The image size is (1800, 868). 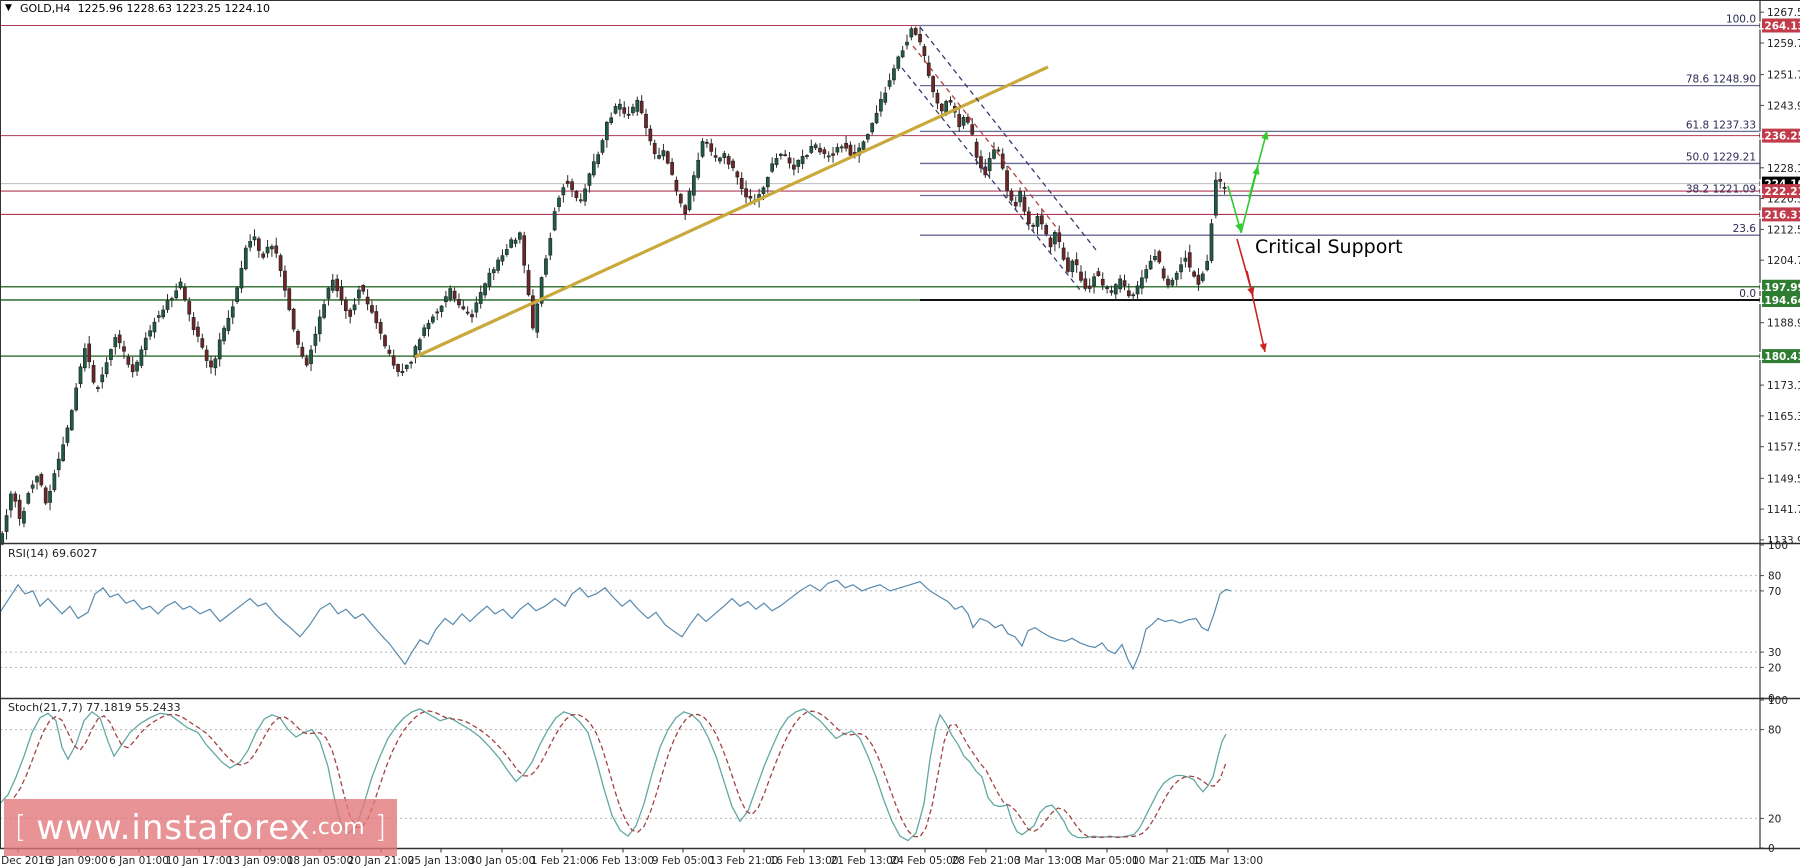 What do you see at coordinates (380, 827) in the screenshot?
I see `watermark-bracket-close: ]` at bounding box center [380, 827].